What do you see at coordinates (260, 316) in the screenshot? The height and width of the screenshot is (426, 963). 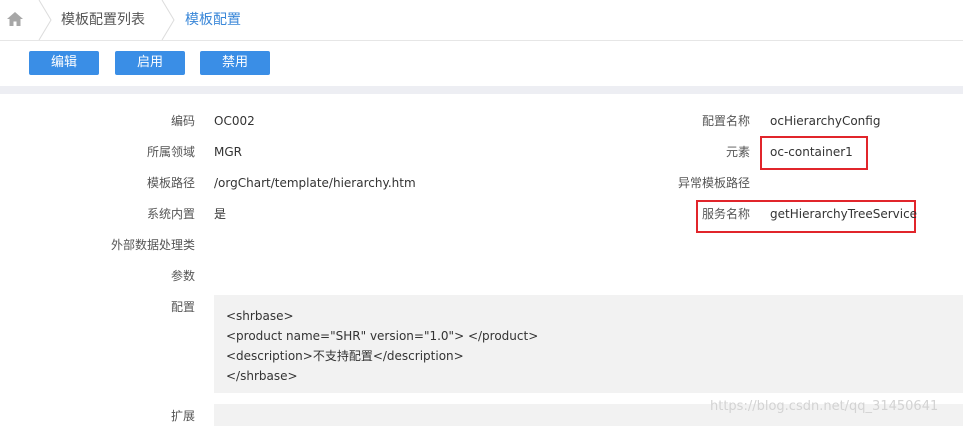 I see `config-line: <shrbase>` at bounding box center [260, 316].